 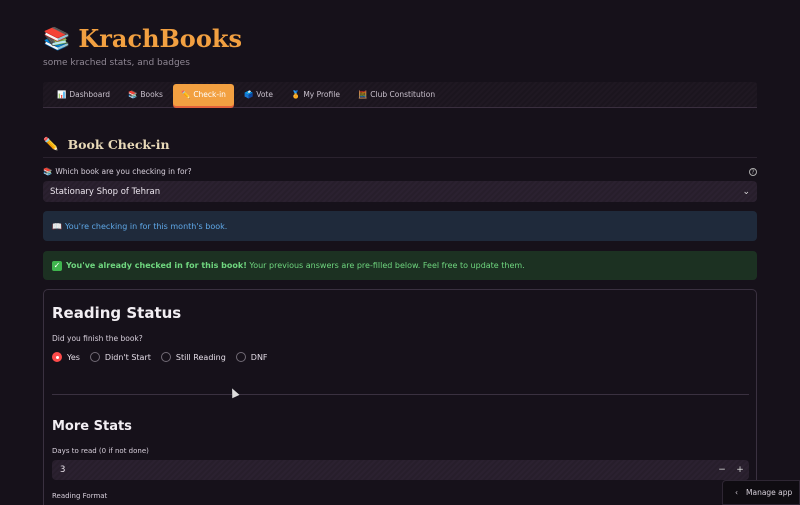 I want to click on finish-question: Did you finish the book?, so click(x=97, y=338).